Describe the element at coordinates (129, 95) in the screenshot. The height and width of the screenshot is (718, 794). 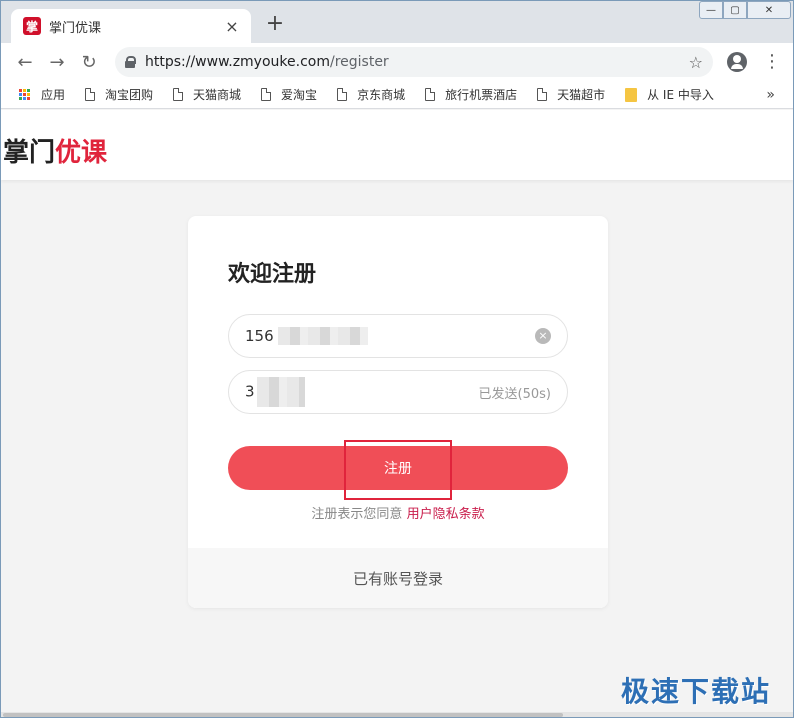
I see `bookmark-label: 淘宝团购` at that location.